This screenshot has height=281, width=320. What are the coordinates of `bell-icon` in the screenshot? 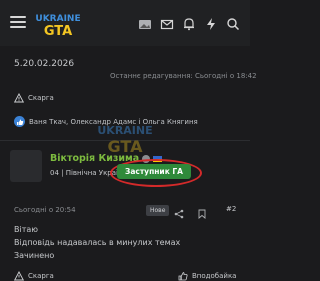 It's located at (189, 24).